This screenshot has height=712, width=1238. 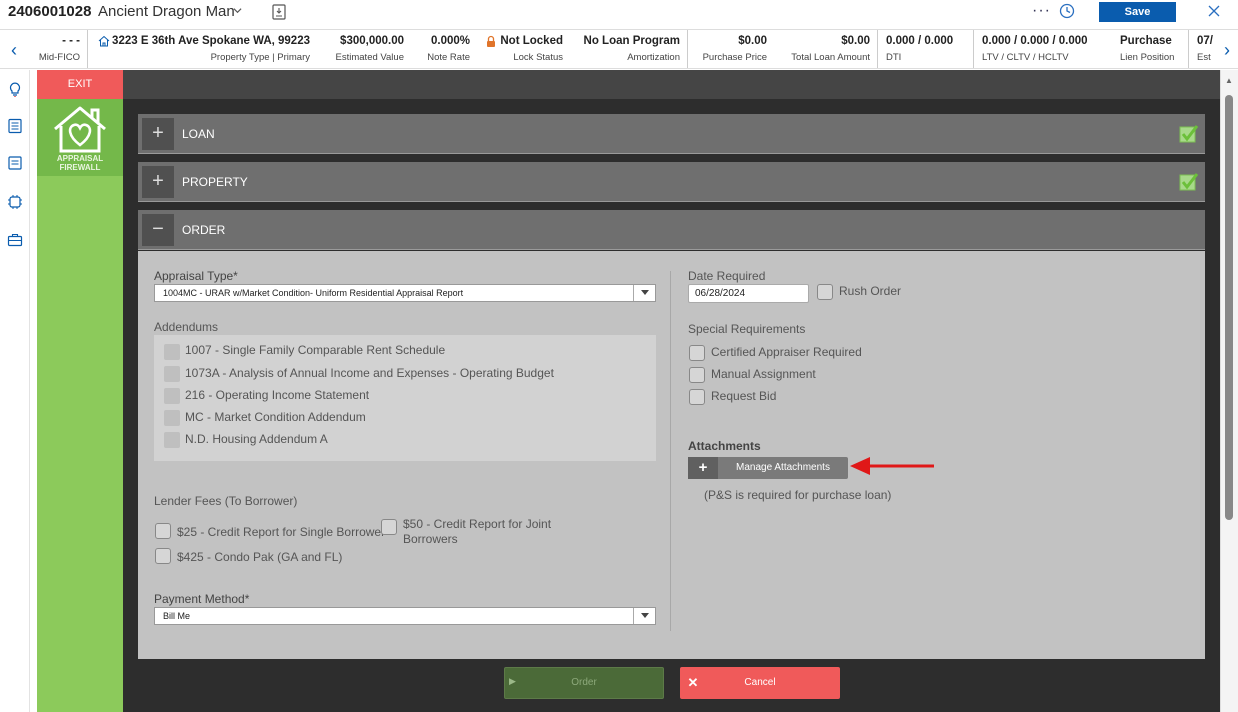 I want to click on summary-label: Note Rate, so click(x=448, y=57).